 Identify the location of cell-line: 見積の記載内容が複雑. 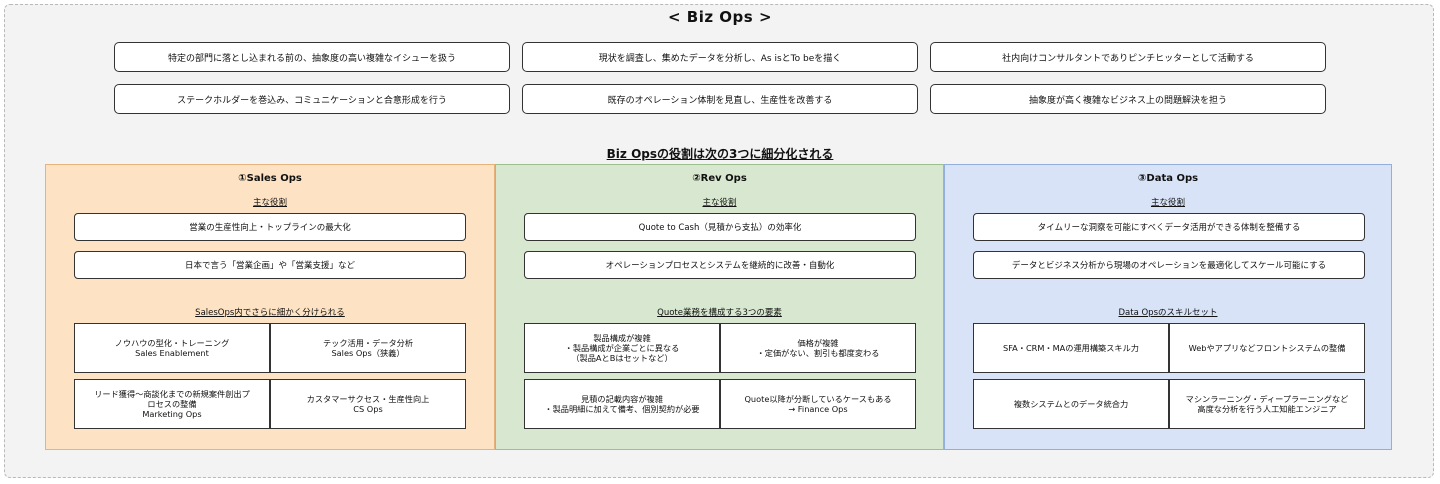
(622, 398).